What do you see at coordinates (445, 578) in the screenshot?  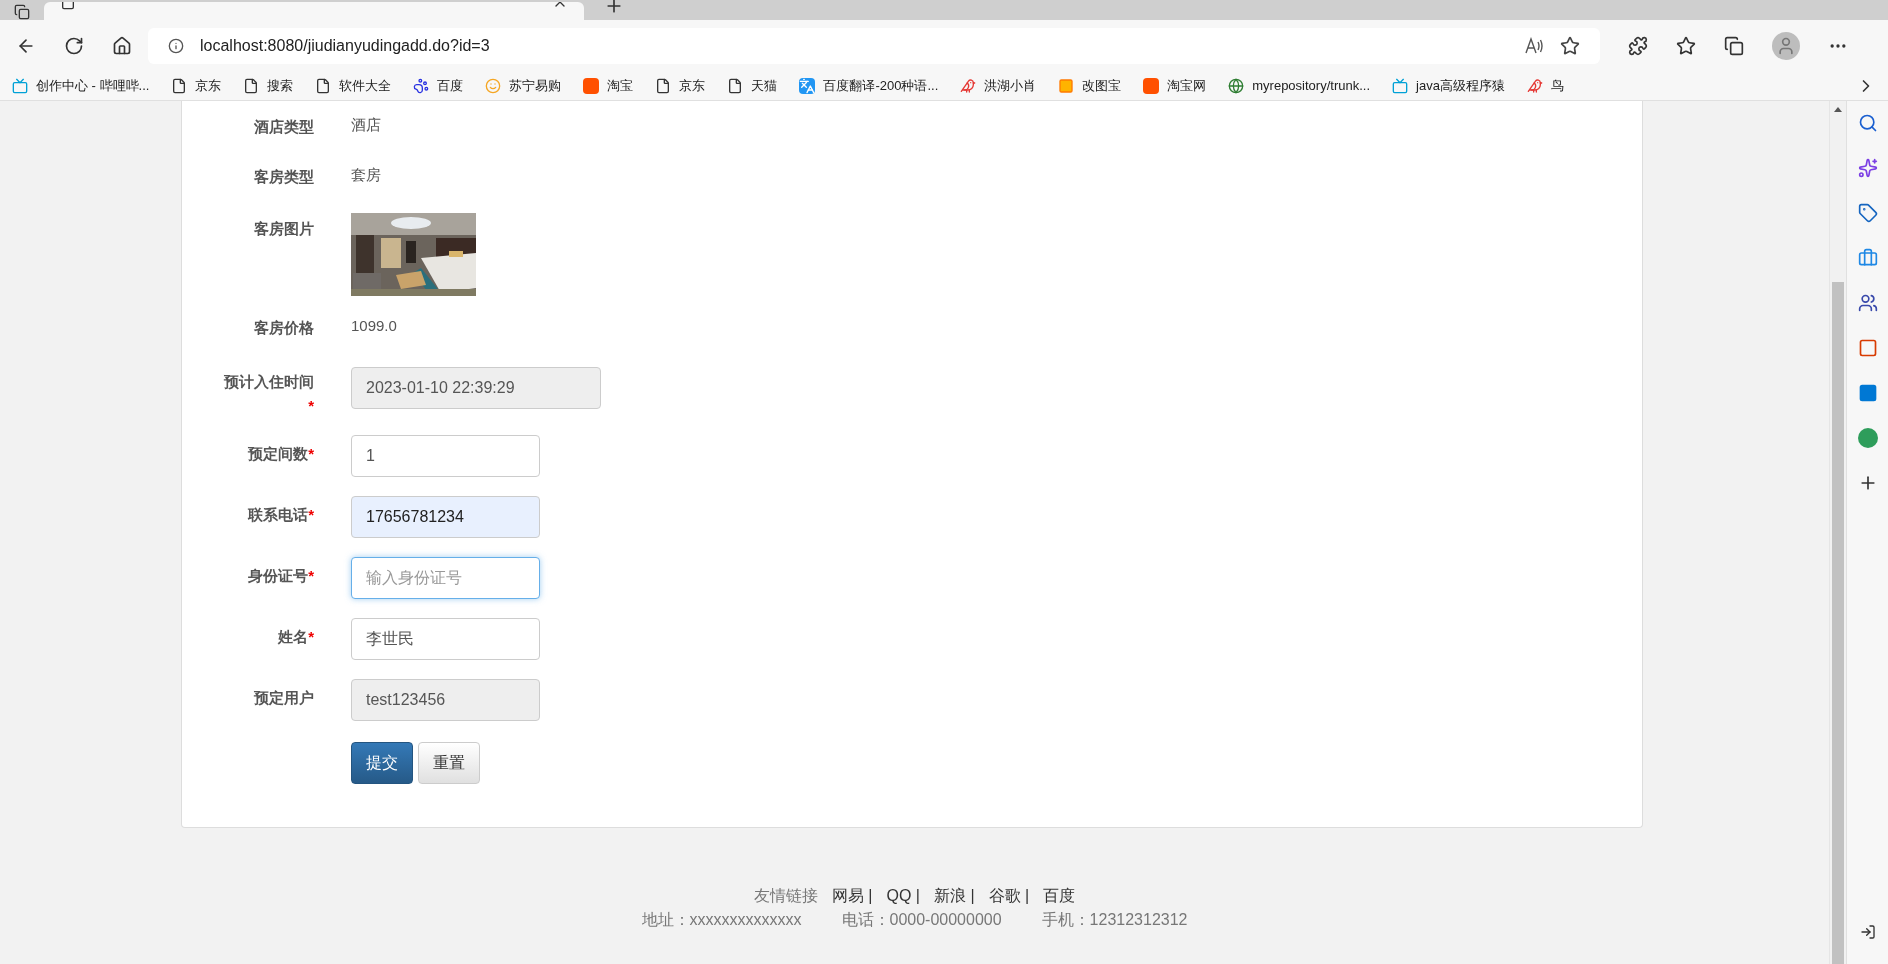 I see `input-field: 输入身份证号` at bounding box center [445, 578].